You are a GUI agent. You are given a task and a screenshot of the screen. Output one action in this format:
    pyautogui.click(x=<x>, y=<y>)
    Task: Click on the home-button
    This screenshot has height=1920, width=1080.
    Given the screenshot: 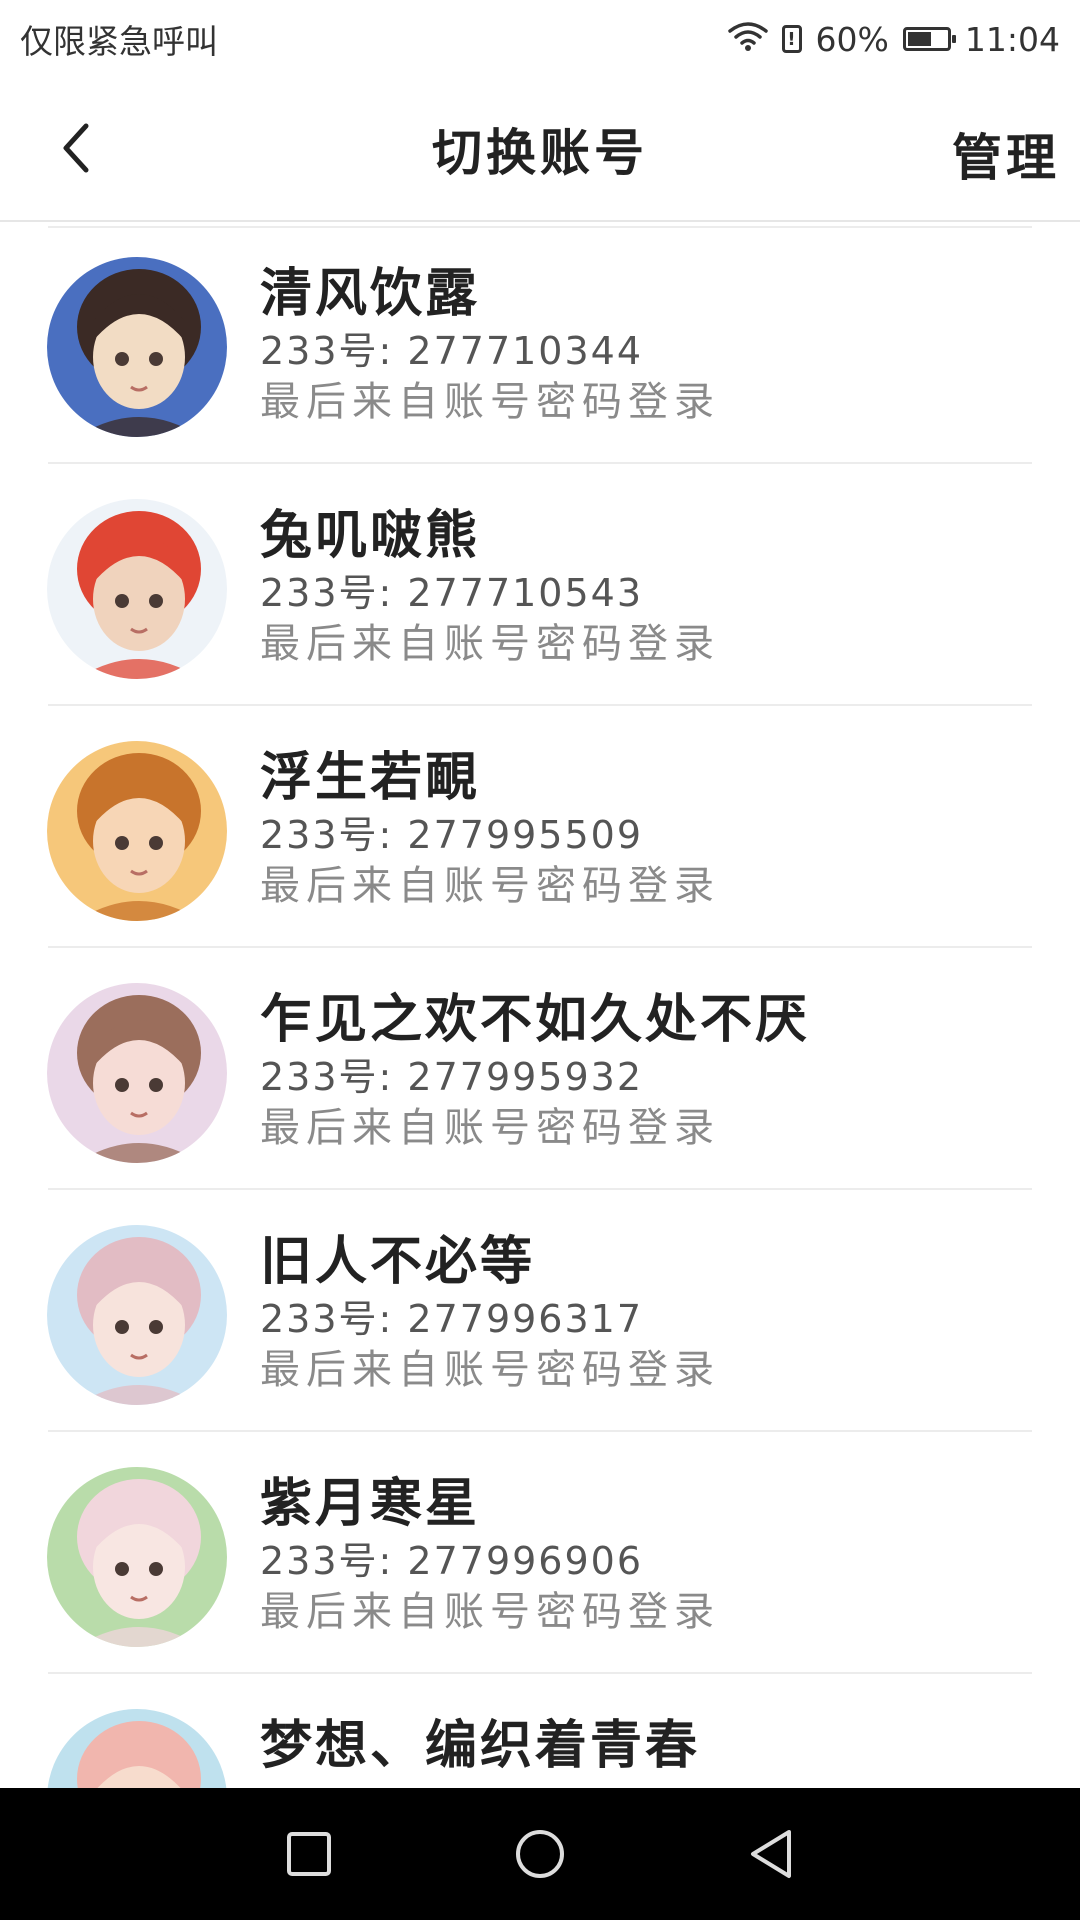 What is the action you would take?
    pyautogui.click(x=540, y=1854)
    